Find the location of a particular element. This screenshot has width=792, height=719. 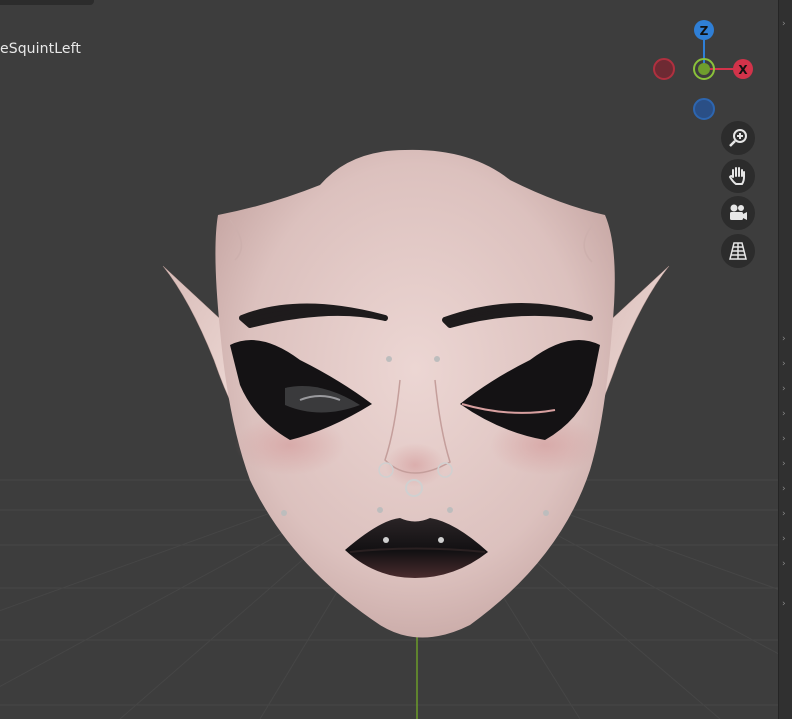

pan-icon is located at coordinates (736, 176).